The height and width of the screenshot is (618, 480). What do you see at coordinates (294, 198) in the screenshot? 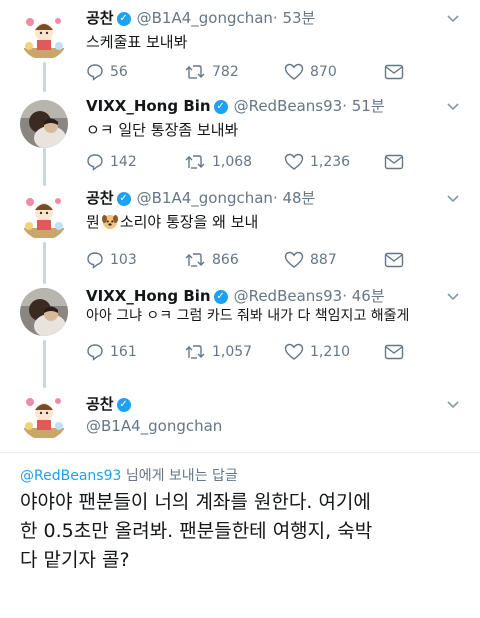
I see `timestamp: · 48분` at bounding box center [294, 198].